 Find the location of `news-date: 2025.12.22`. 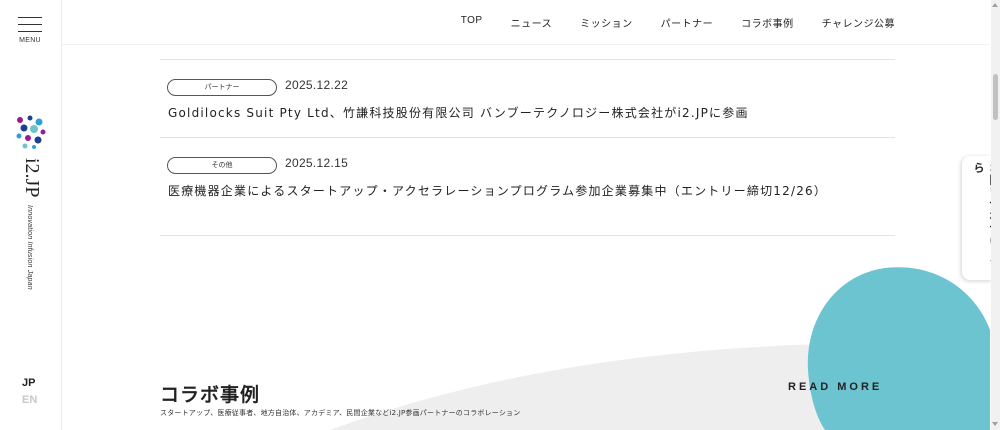

news-date: 2025.12.22 is located at coordinates (317, 85).